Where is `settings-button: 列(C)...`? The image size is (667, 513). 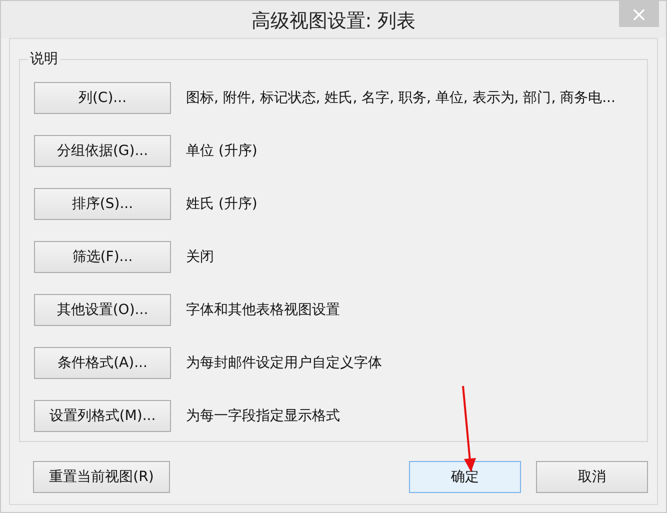 settings-button: 列(C)... is located at coordinates (102, 98).